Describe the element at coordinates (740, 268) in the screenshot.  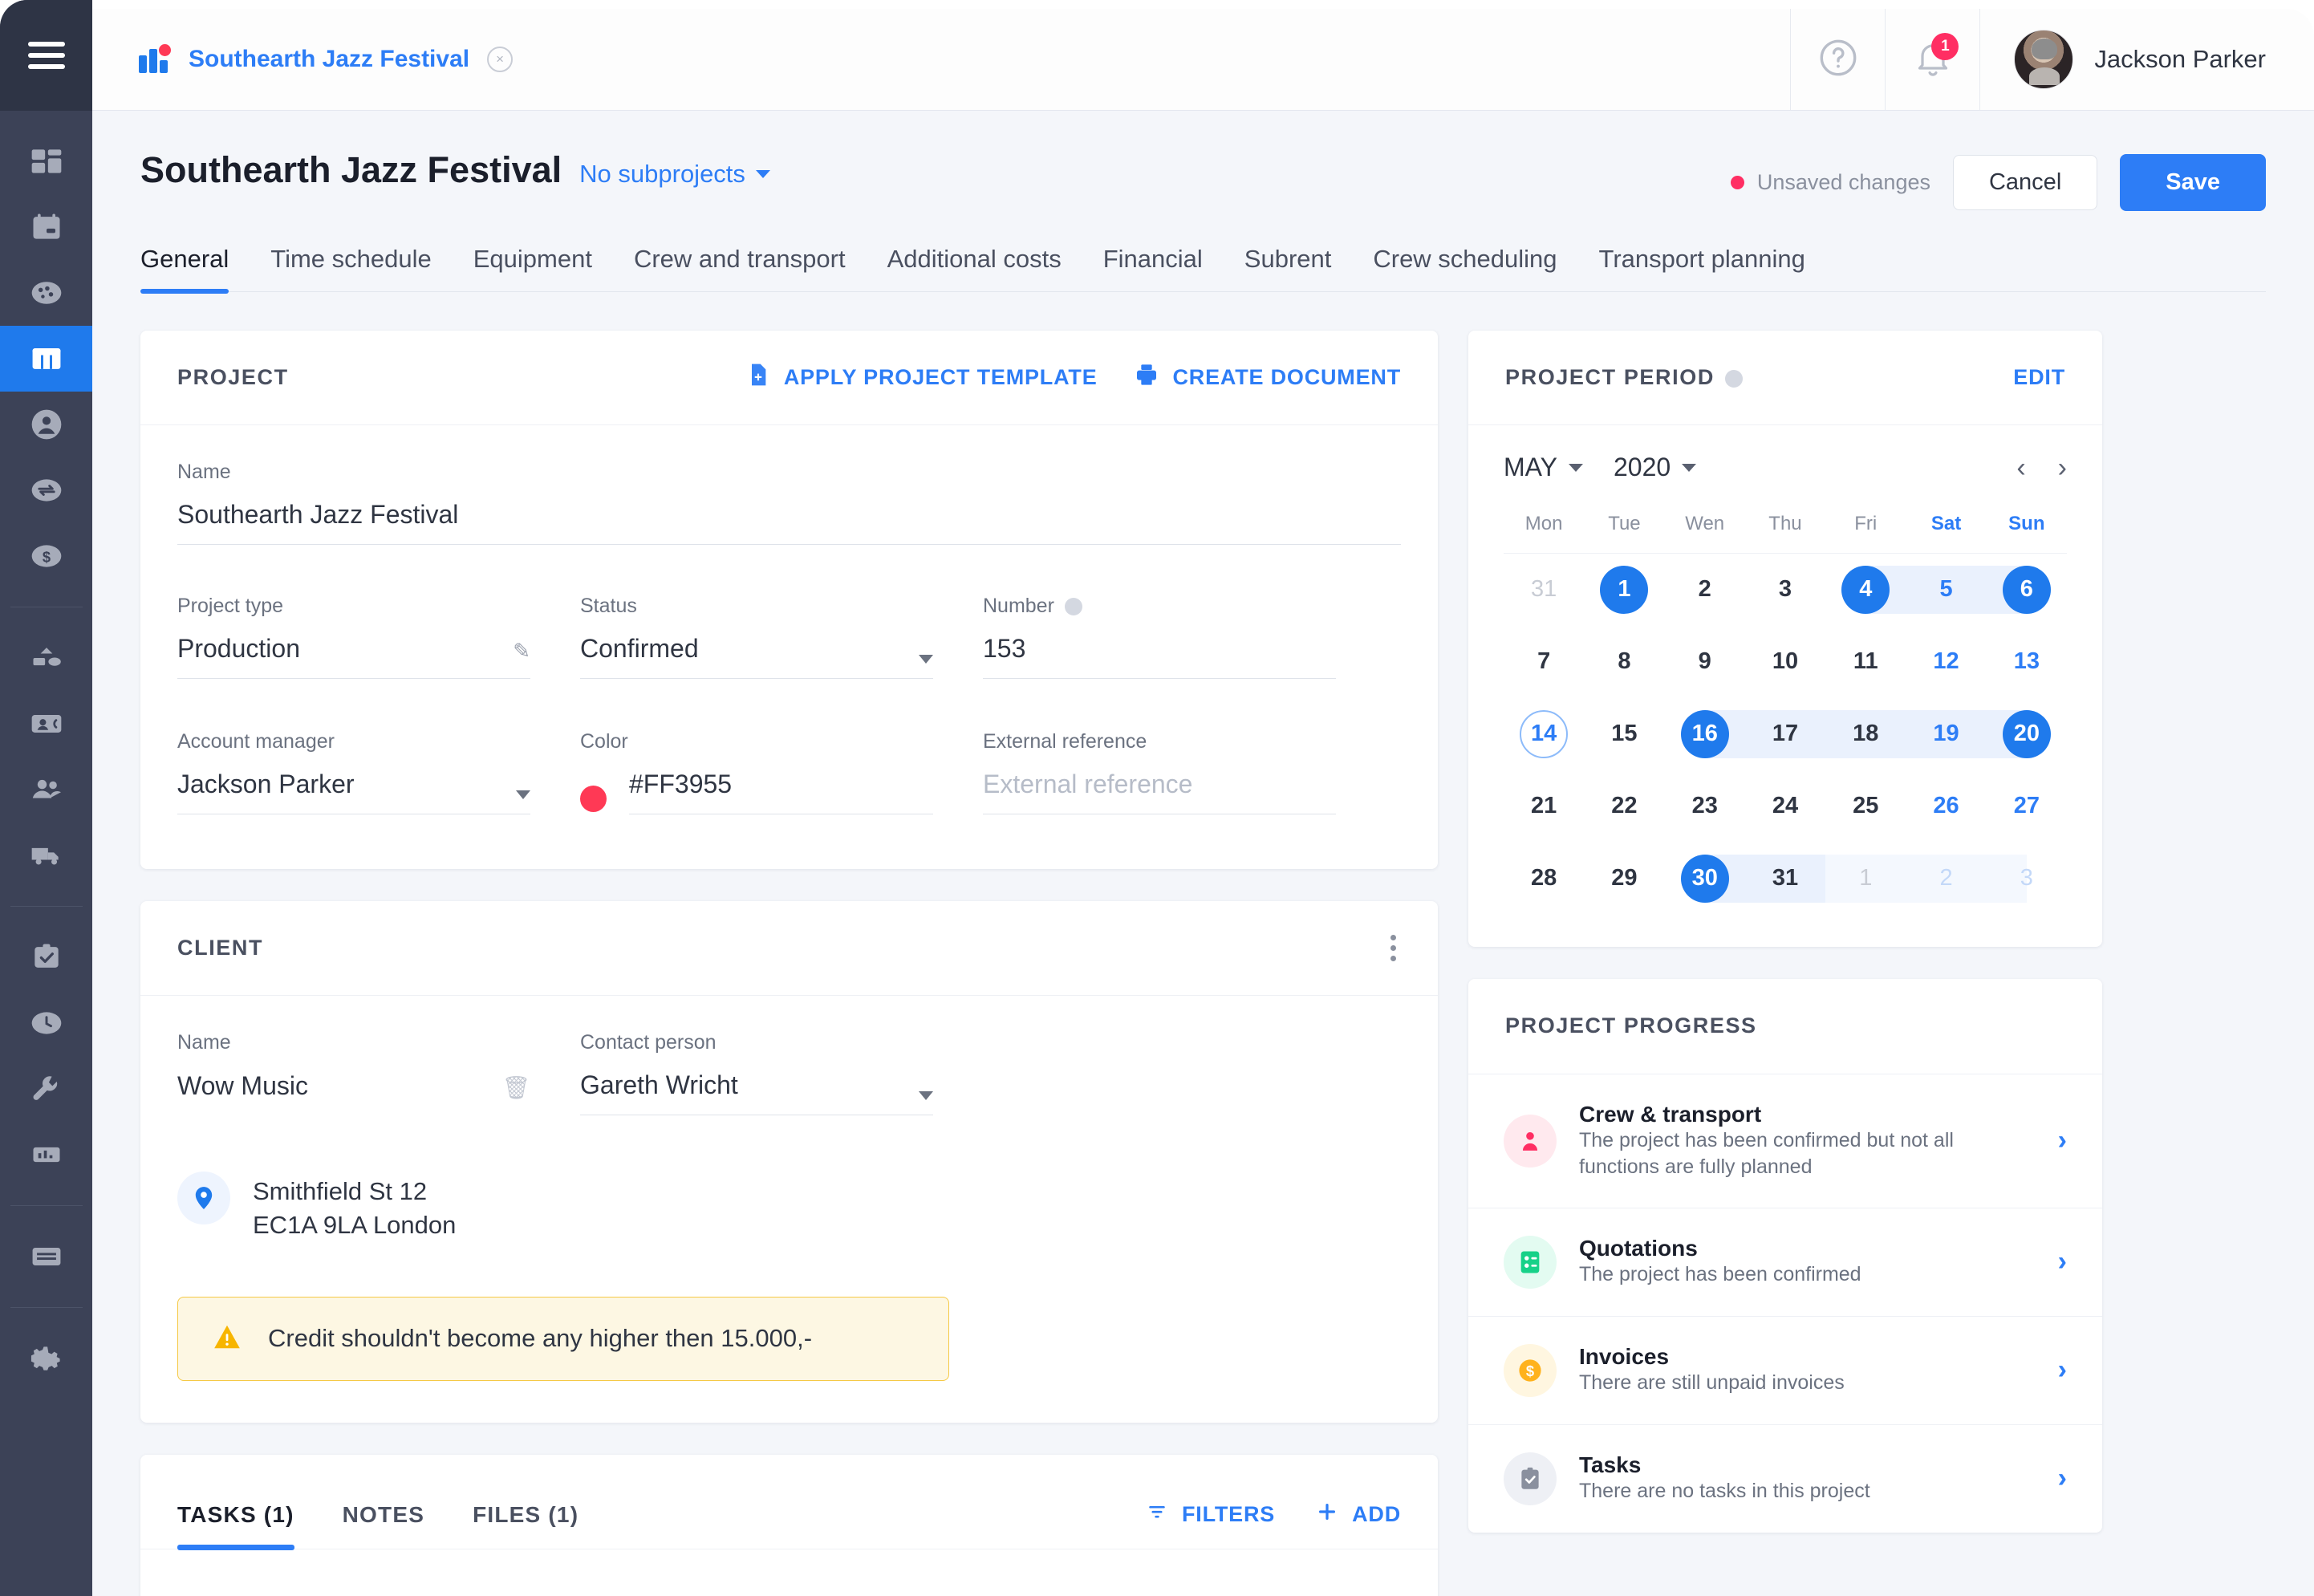
I see `tab-crew-and-transport: Crew and transport` at that location.